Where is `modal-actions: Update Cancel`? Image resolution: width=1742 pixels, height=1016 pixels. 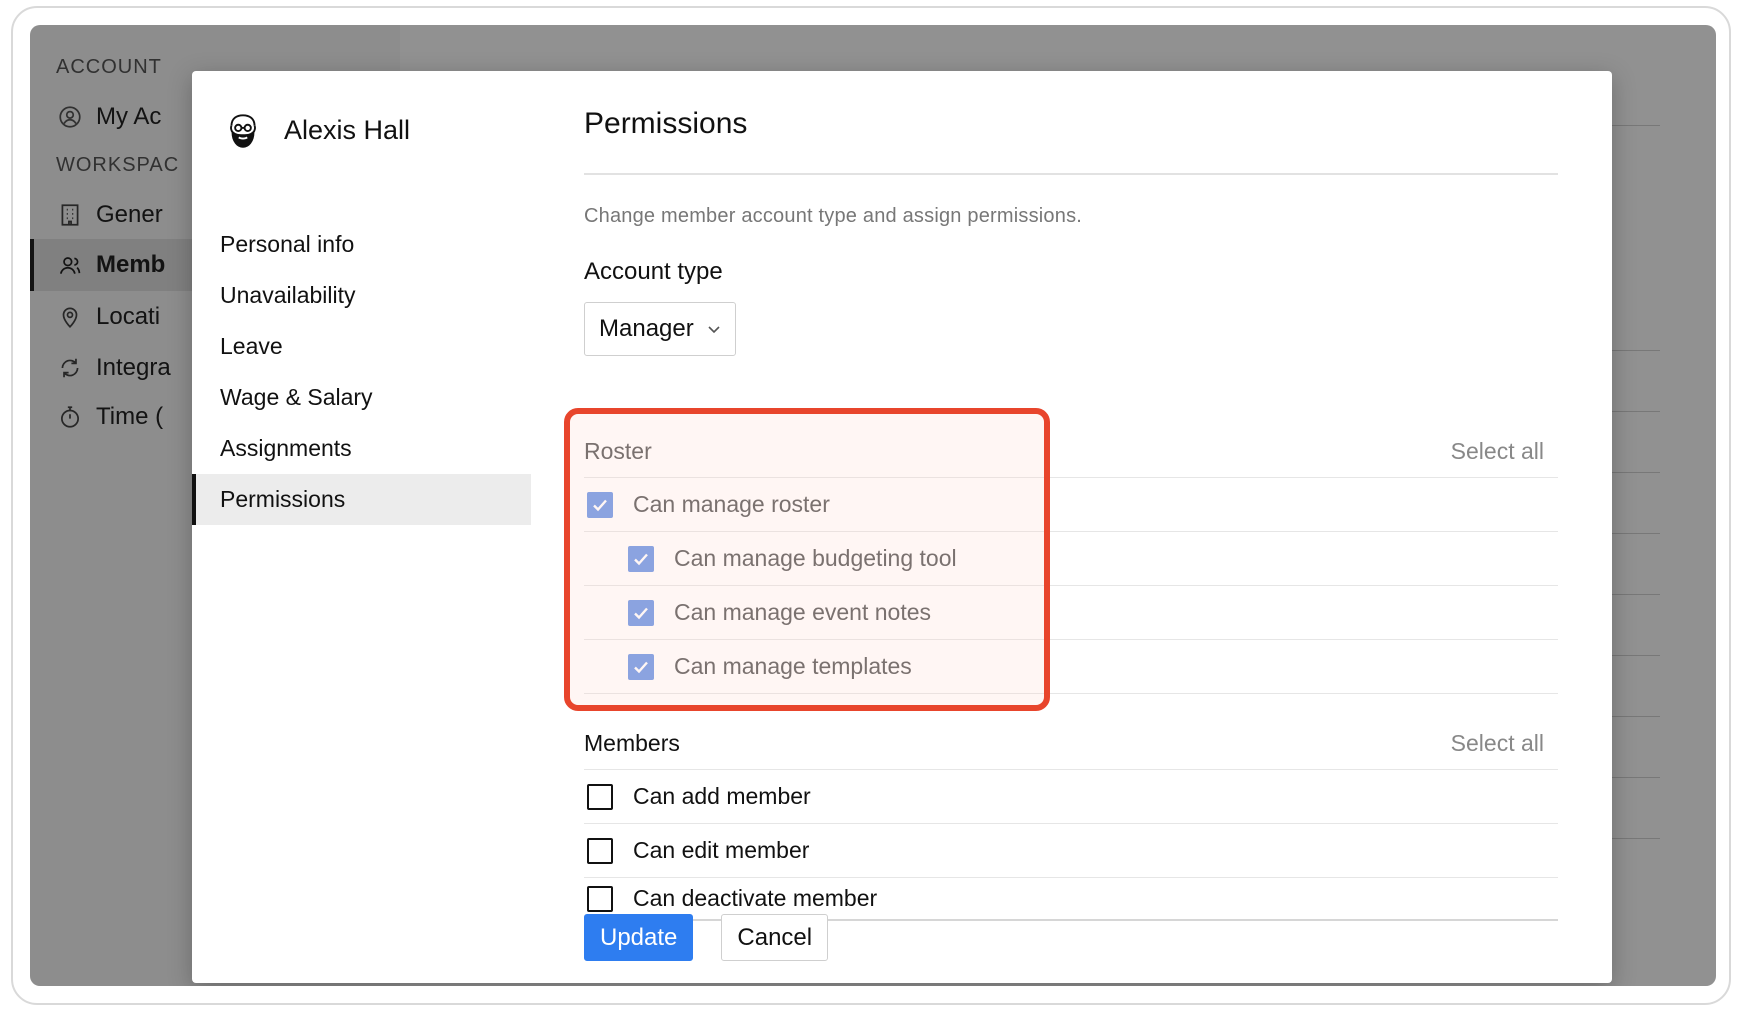
modal-actions: Update Cancel is located at coordinates (706, 937).